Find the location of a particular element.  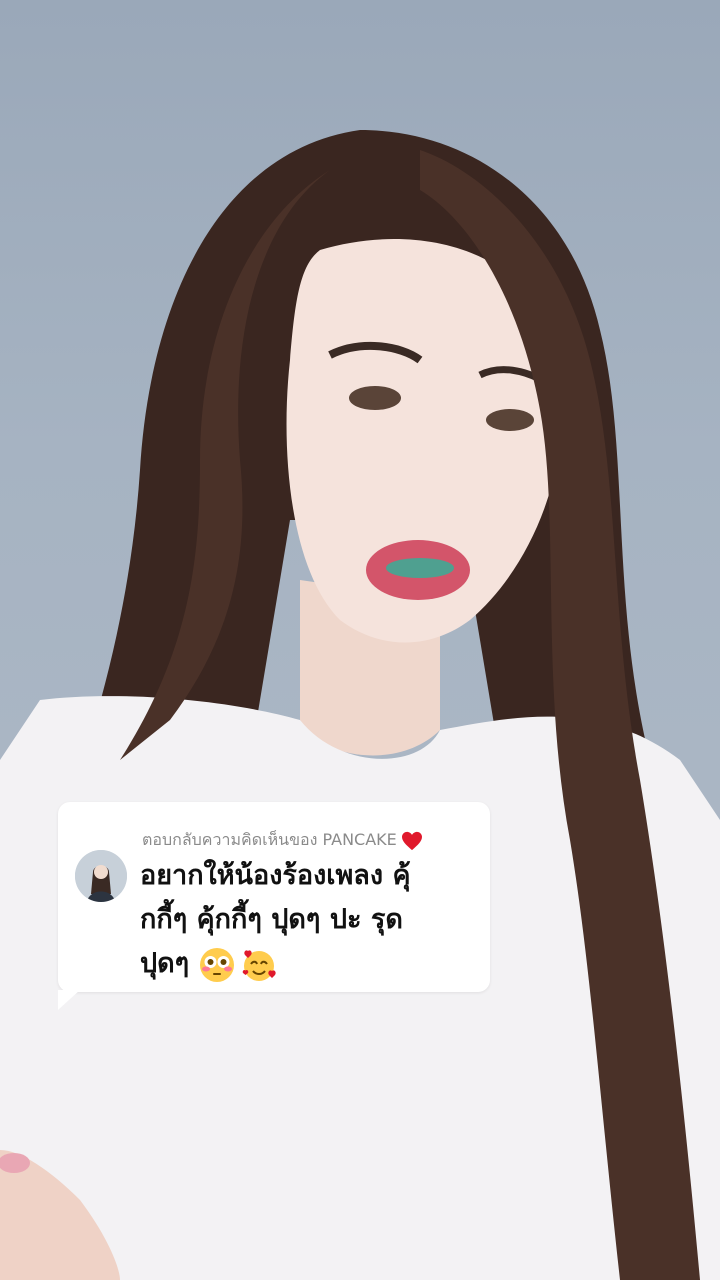

commenter-avatar is located at coordinates (101, 876).